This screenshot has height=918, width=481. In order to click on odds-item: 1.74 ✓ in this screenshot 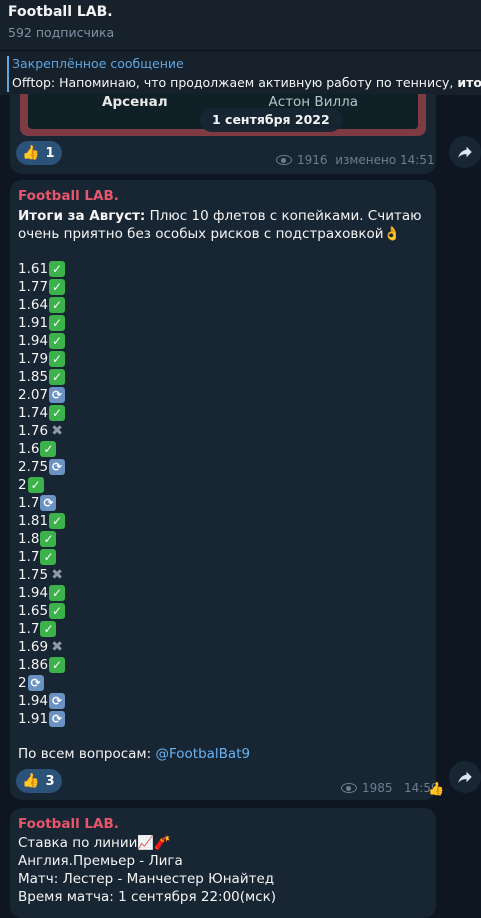, I will do `click(42, 413)`.